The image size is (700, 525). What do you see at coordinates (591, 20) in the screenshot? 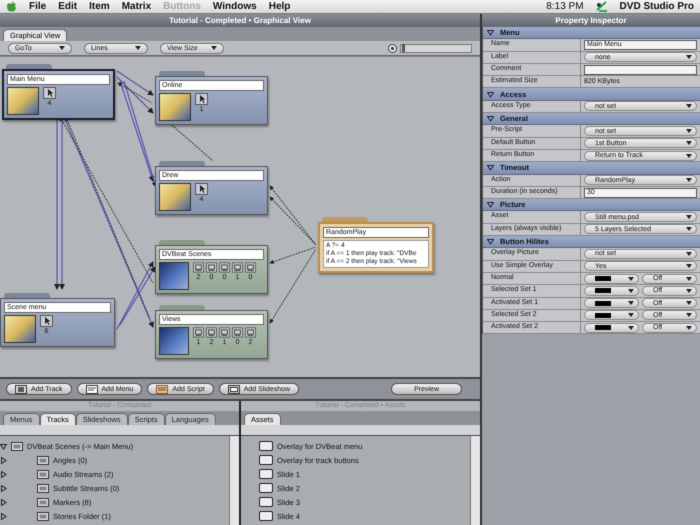
I see `window-title: Property Inspector` at bounding box center [591, 20].